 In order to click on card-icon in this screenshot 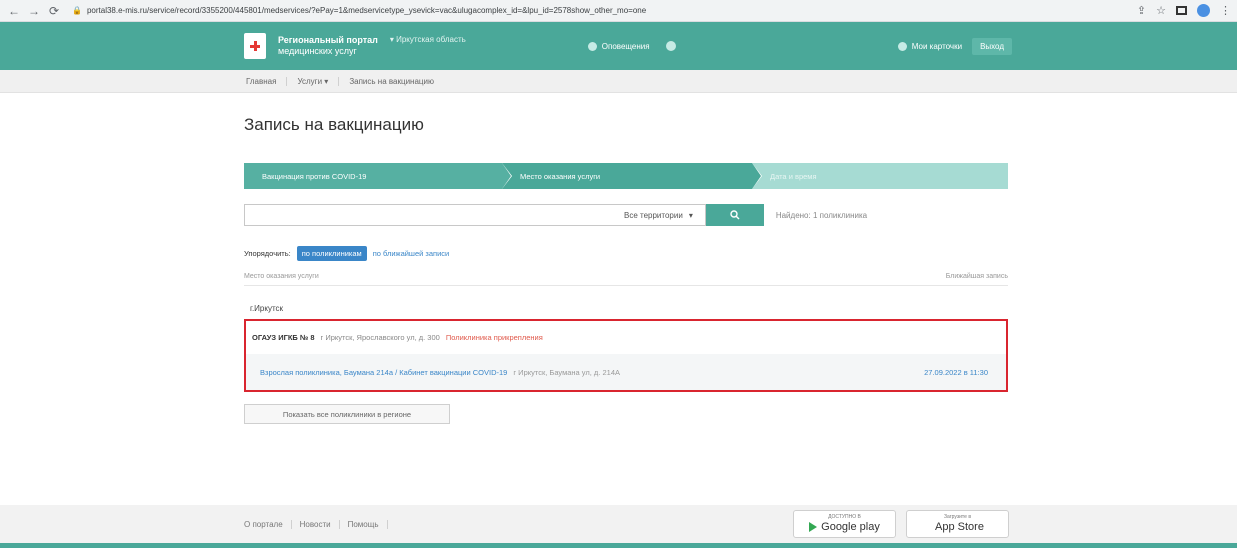, I will do `click(902, 46)`.